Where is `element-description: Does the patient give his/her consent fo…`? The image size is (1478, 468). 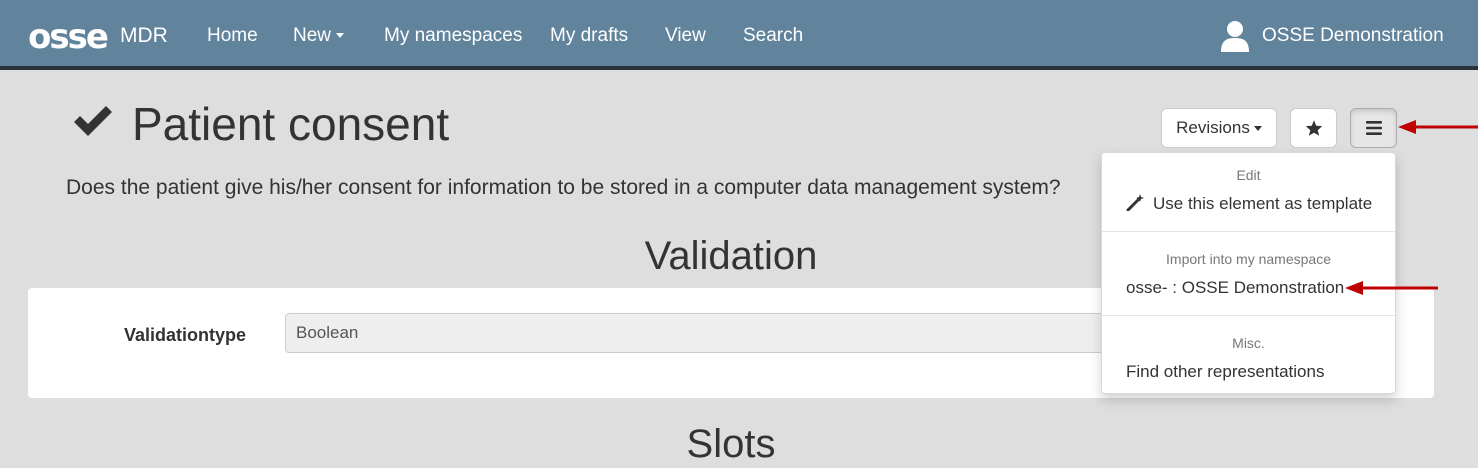 element-description: Does the patient give his/her consent fo… is located at coordinates (563, 187).